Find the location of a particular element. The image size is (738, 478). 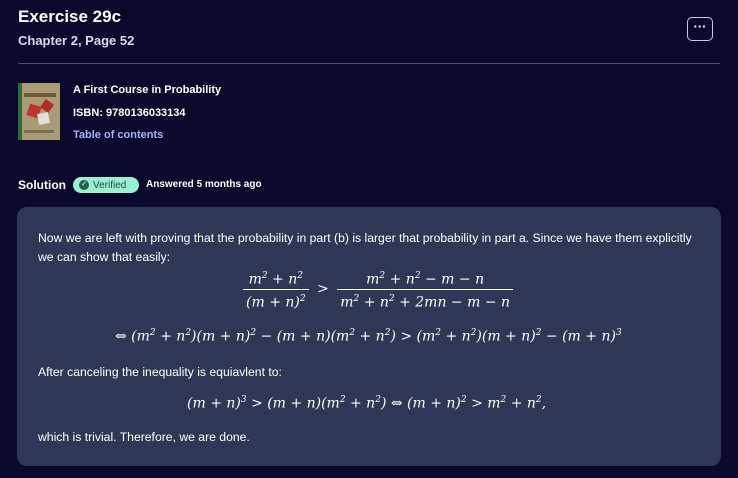

solution-label: Solution is located at coordinates (42, 185).